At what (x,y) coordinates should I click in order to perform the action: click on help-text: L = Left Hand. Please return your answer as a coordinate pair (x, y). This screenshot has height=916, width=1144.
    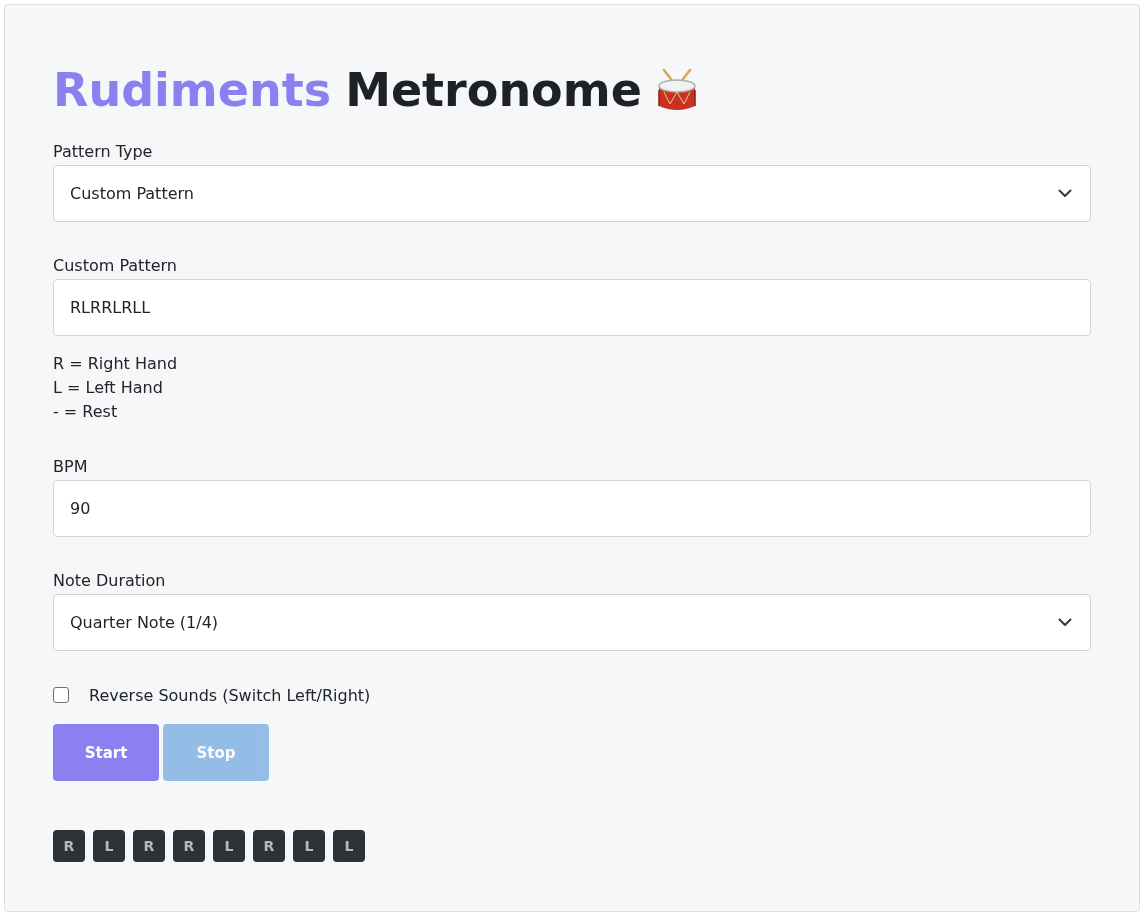
    Looking at the image, I should click on (108, 388).